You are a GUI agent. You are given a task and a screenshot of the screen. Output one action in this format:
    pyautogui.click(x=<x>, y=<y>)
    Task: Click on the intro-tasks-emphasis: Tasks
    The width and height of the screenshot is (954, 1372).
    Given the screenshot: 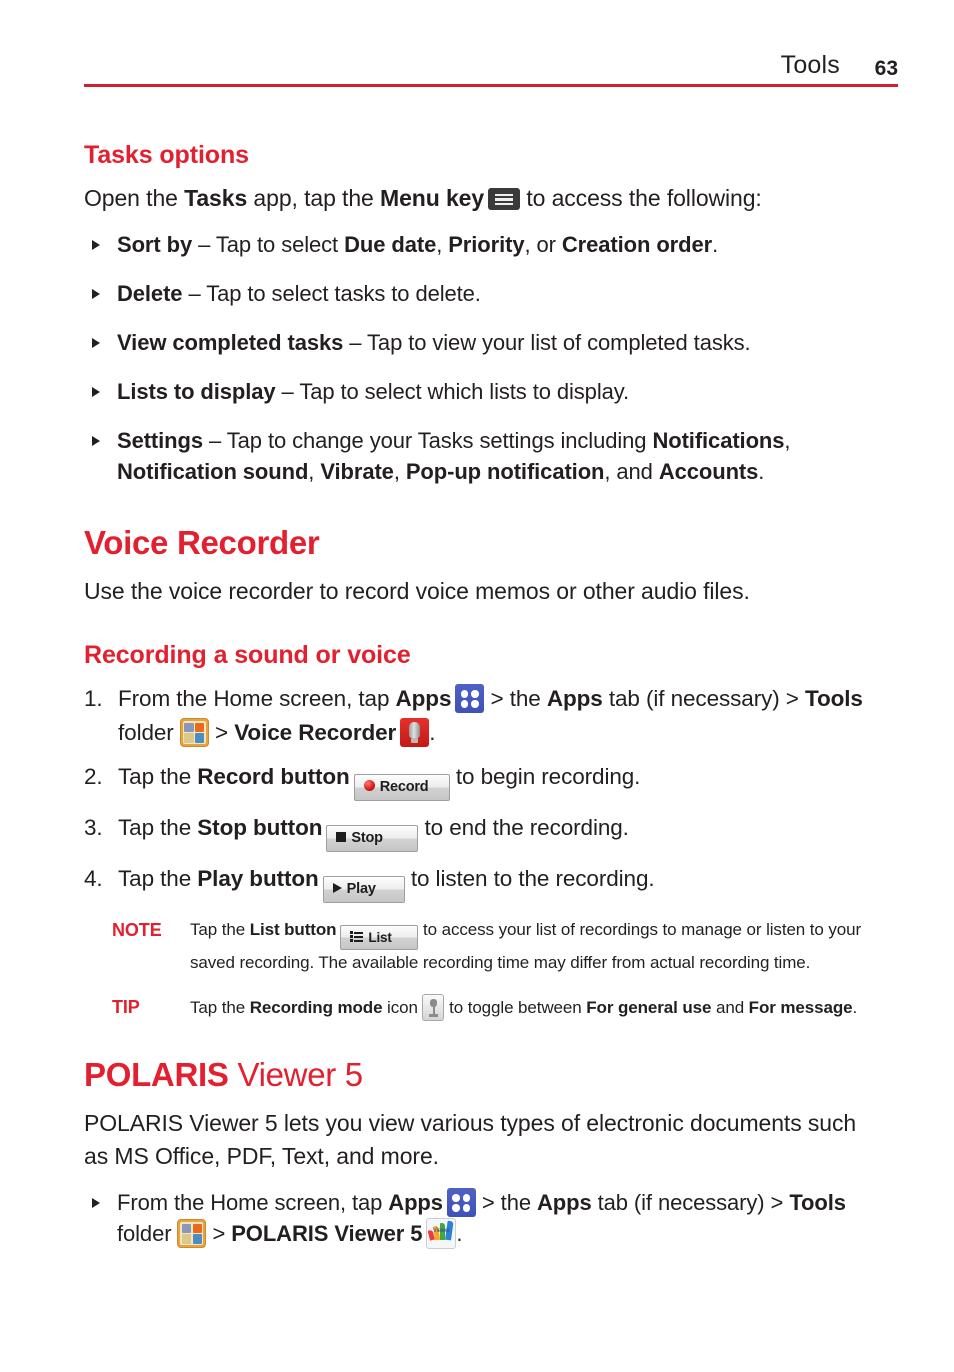 What is the action you would take?
    pyautogui.click(x=216, y=198)
    